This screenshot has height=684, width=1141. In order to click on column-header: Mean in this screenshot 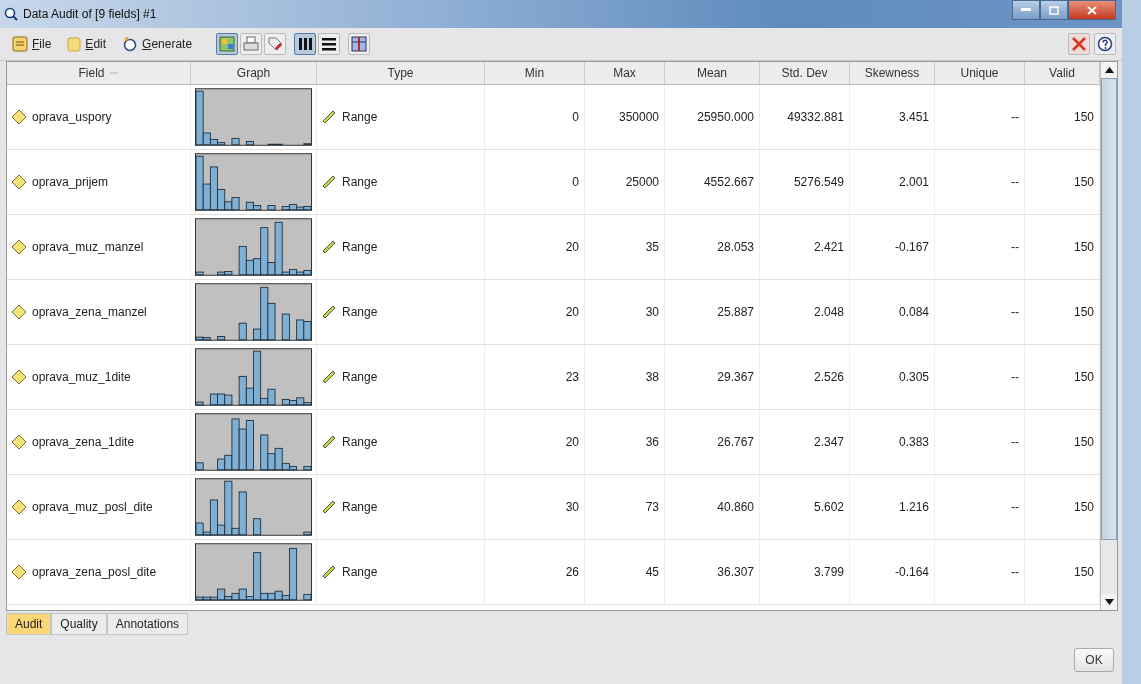, I will do `click(712, 73)`.